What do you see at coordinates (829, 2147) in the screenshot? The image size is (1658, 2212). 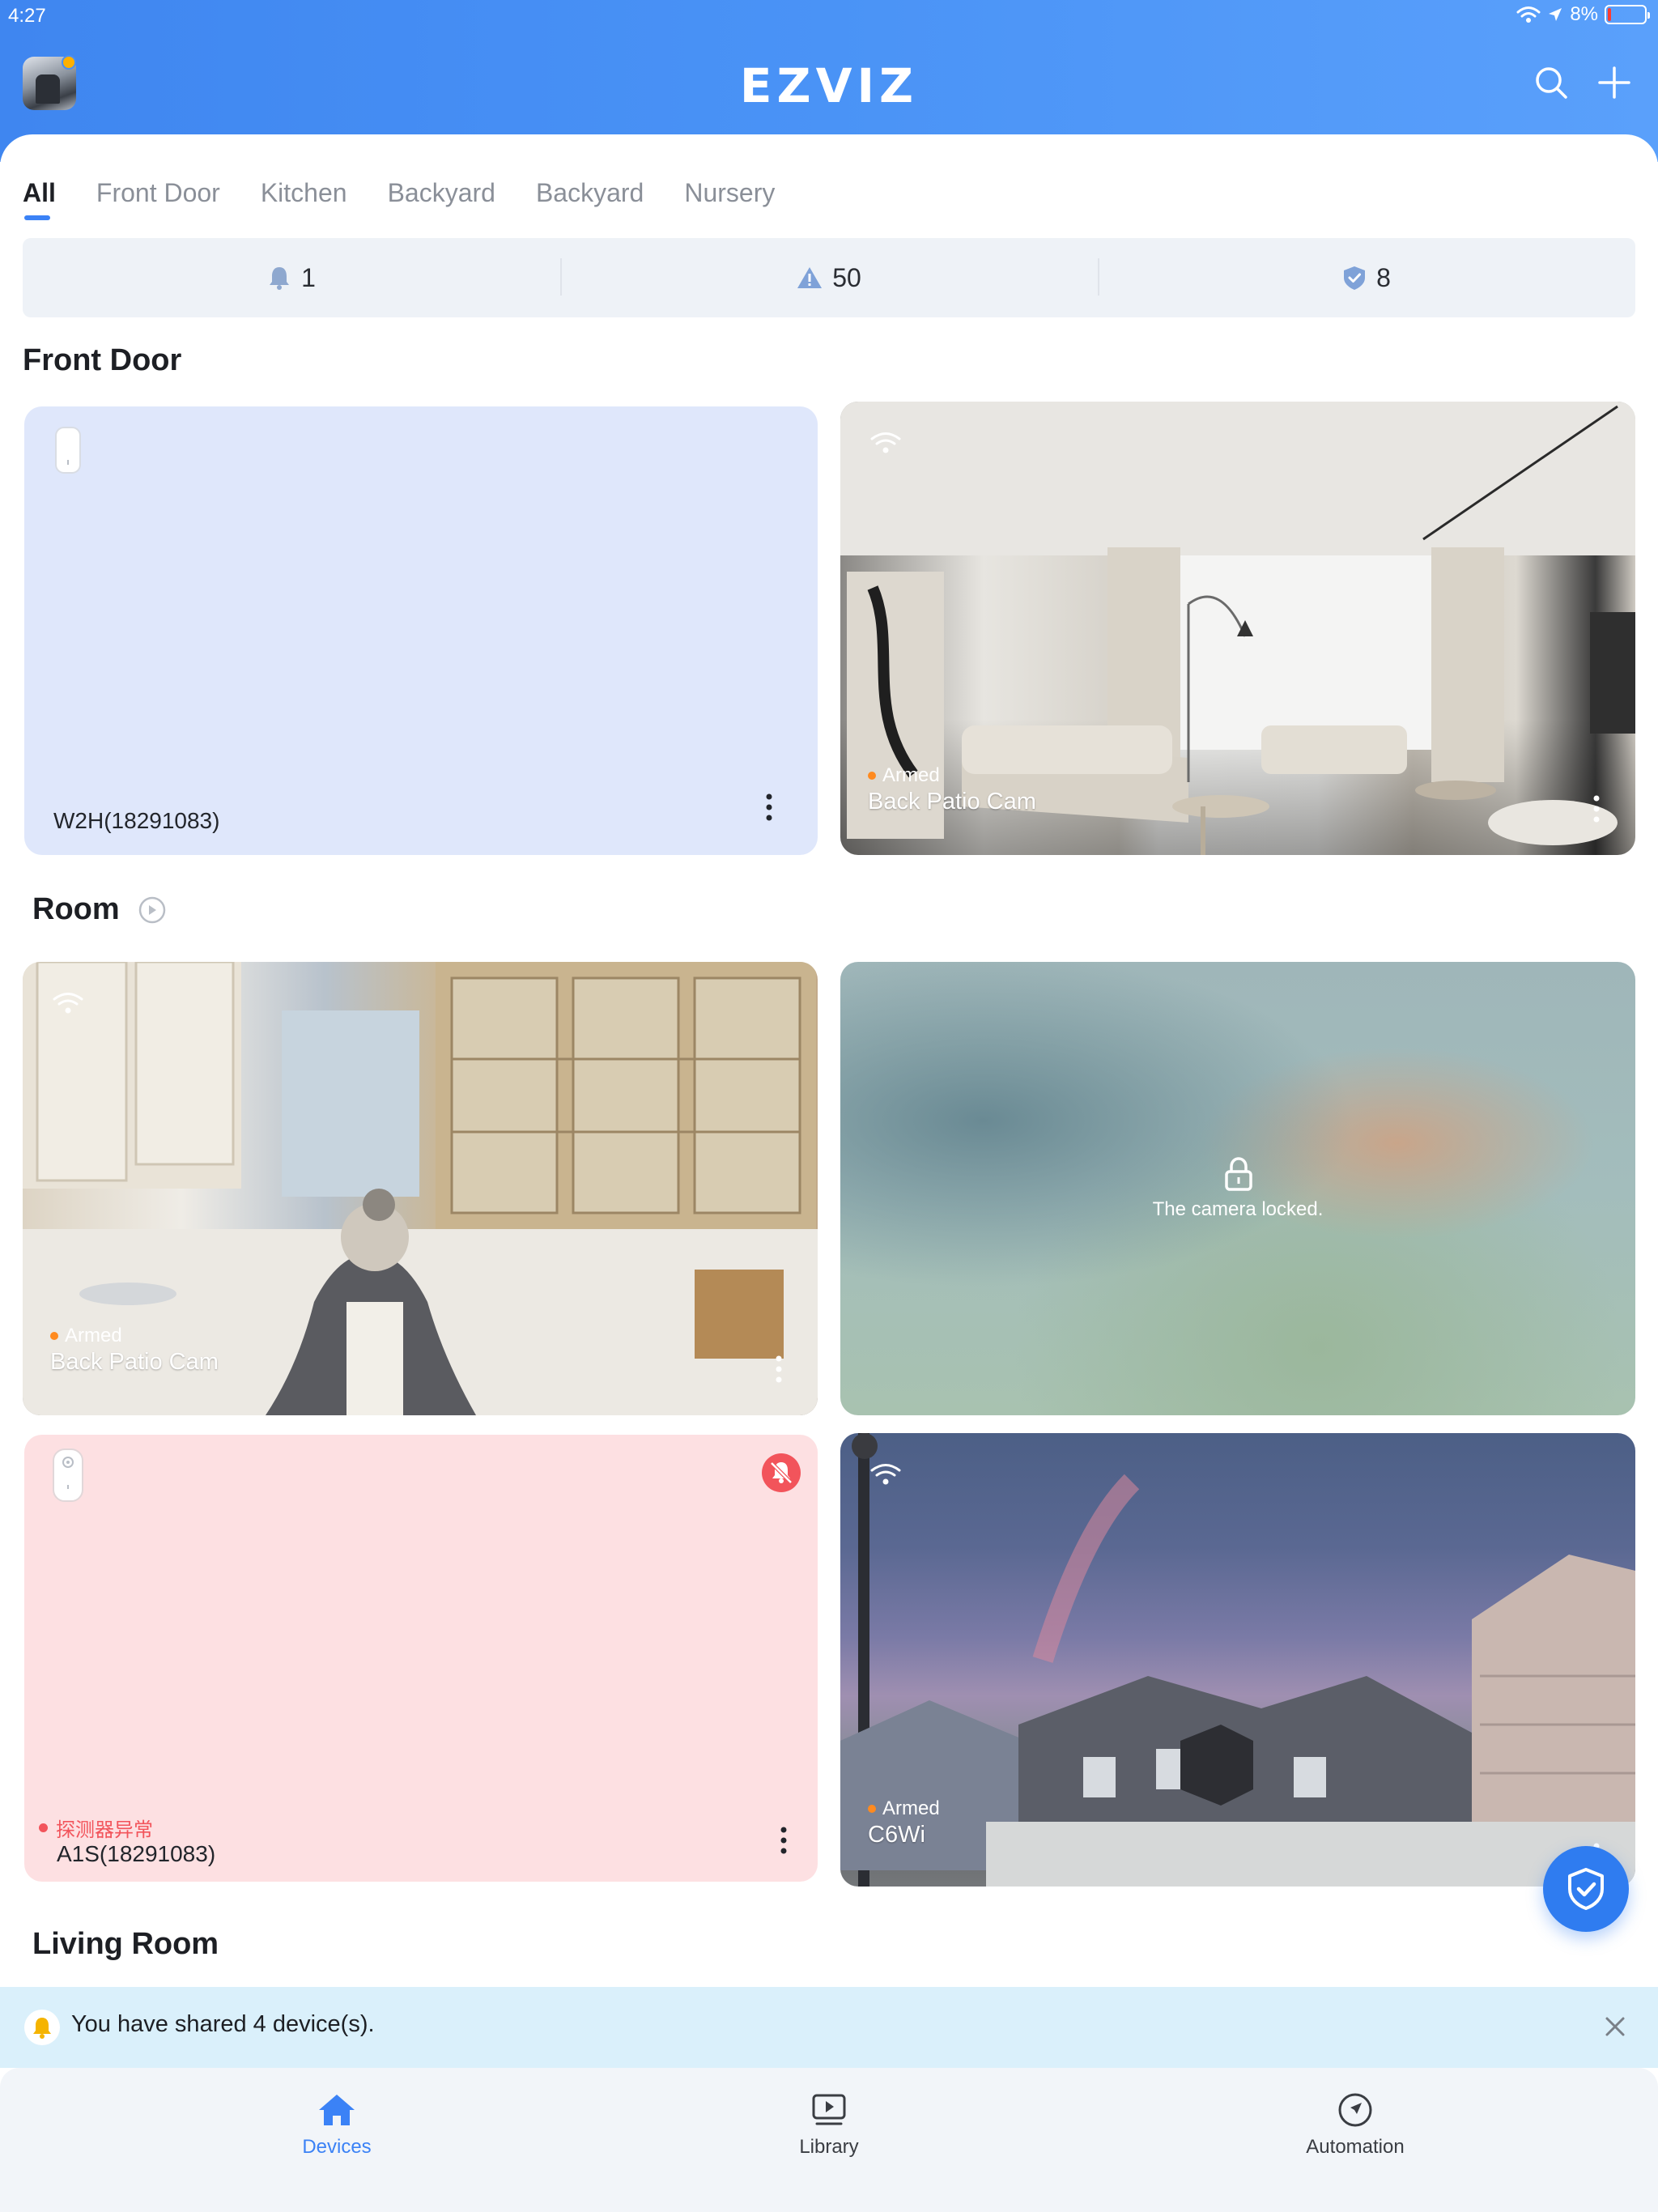 I see `tab-library-label: Library` at bounding box center [829, 2147].